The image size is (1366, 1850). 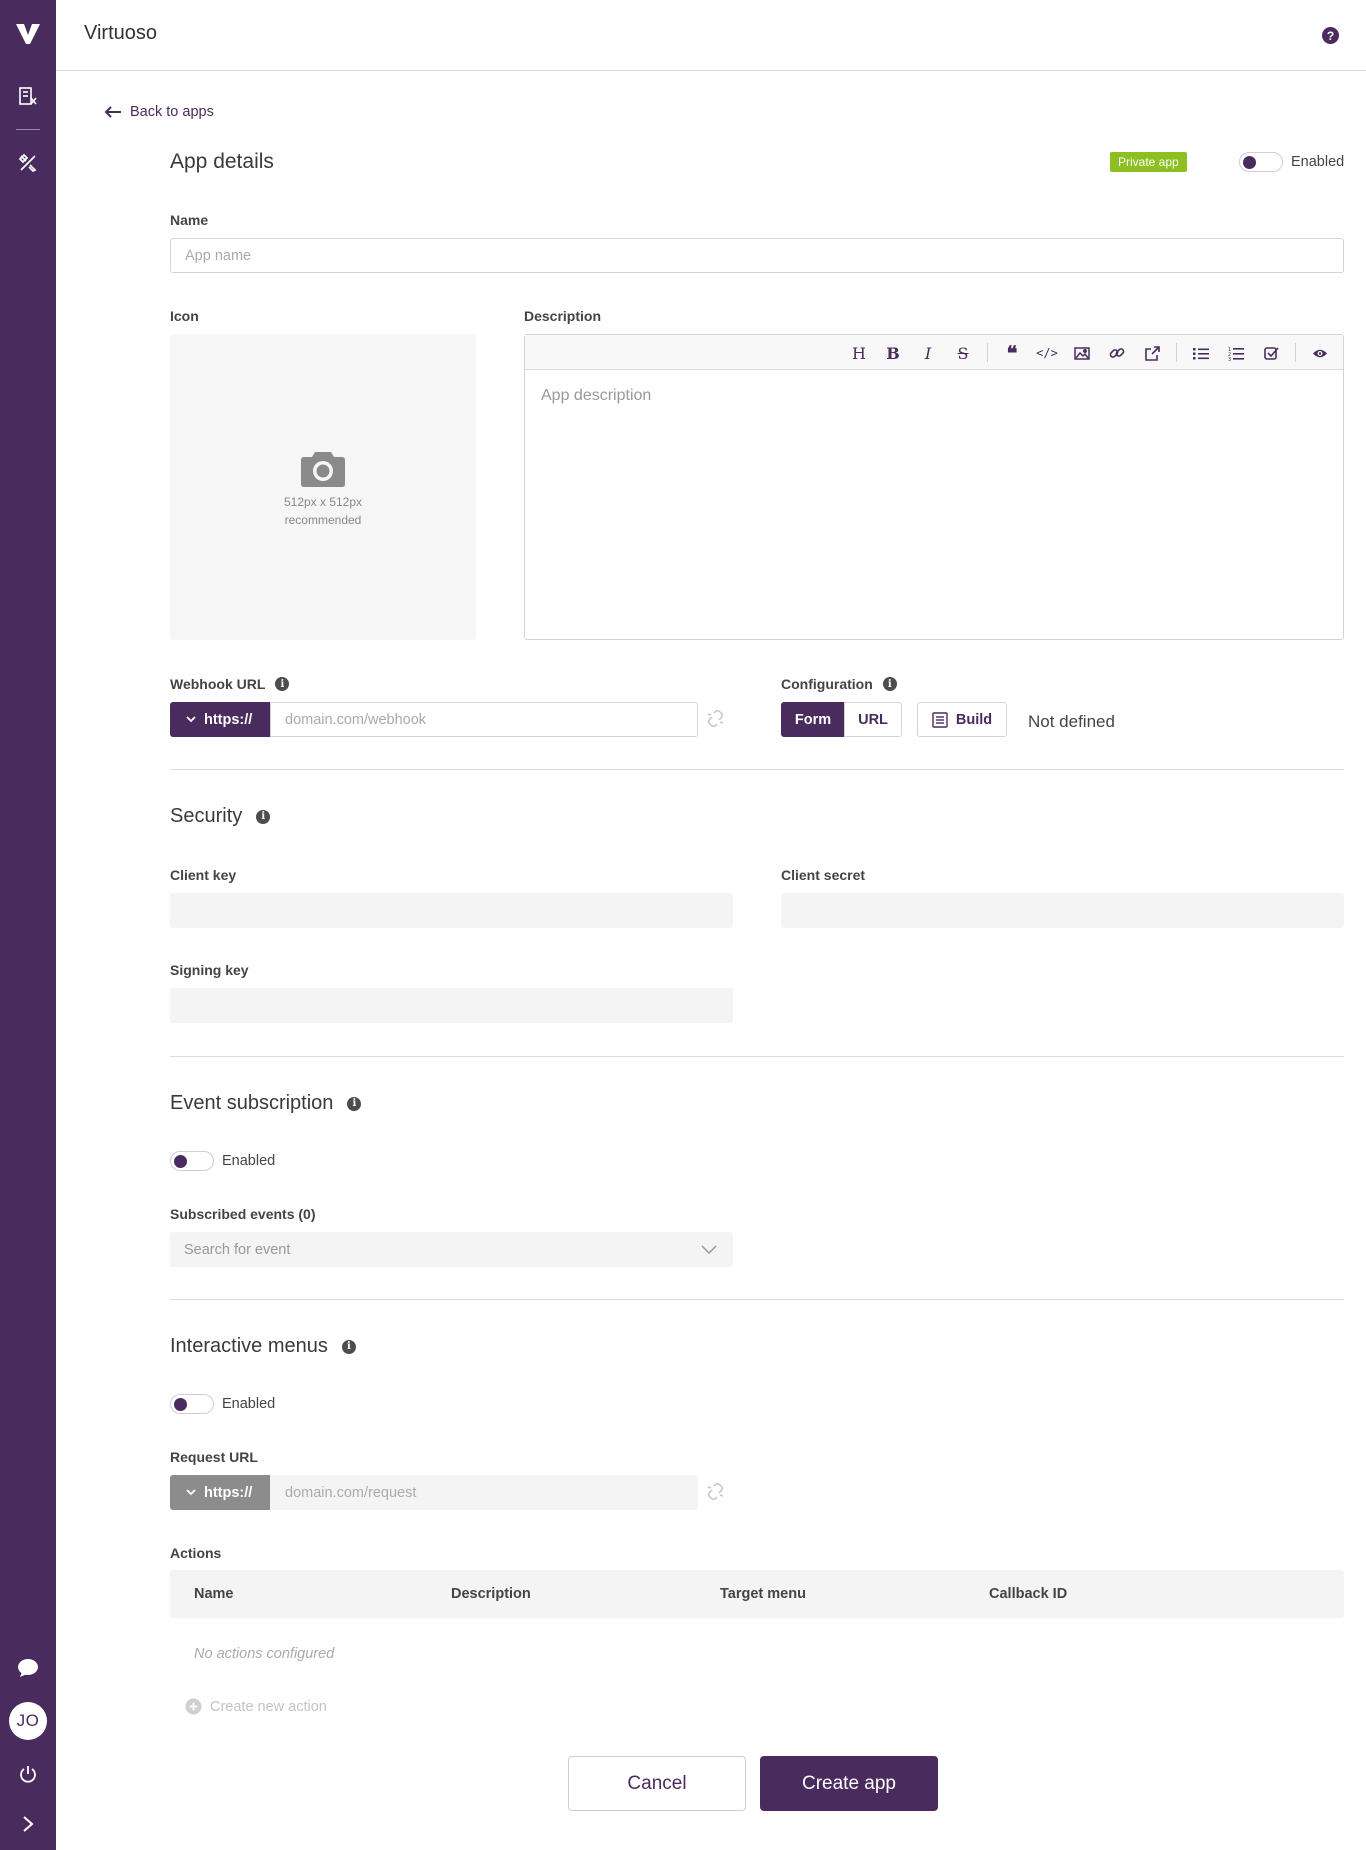 What do you see at coordinates (1152, 353) in the screenshot?
I see `external-link-icon` at bounding box center [1152, 353].